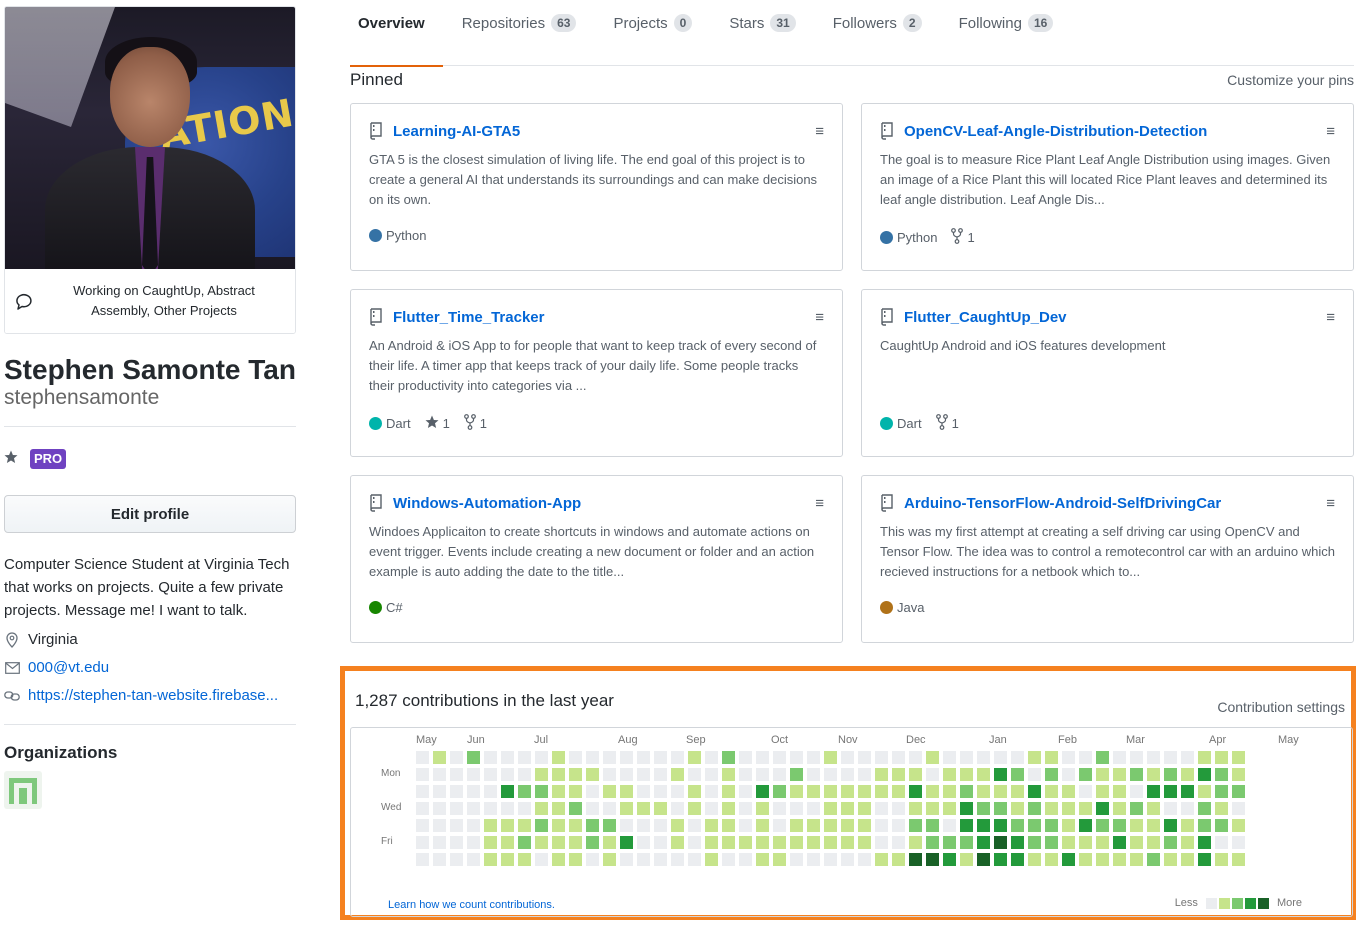  I want to click on repo-name-link: Flutter_CaughtUp_Dev, so click(1115, 317).